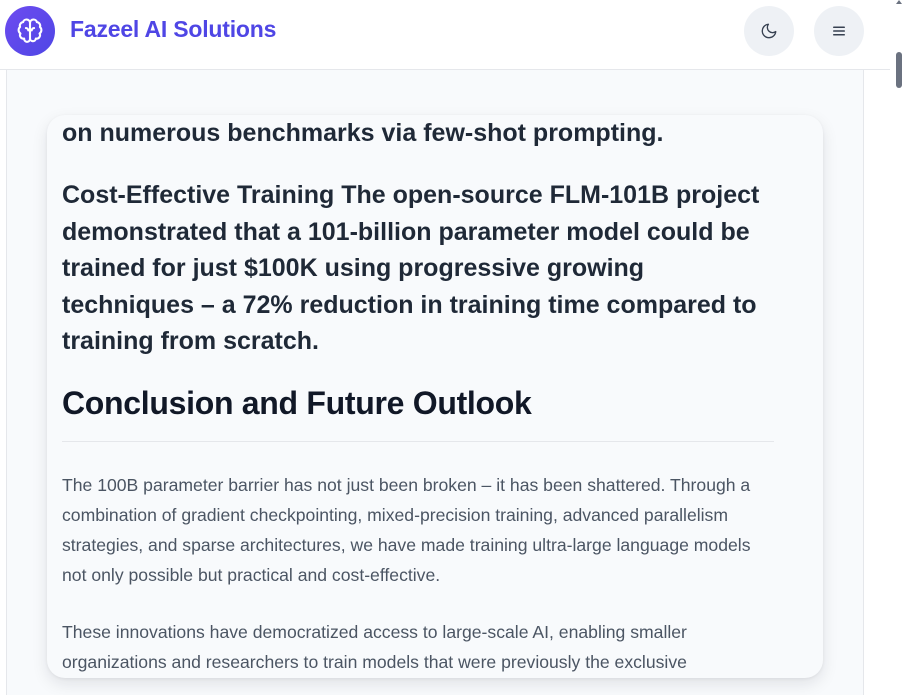  I want to click on menu-button, so click(839, 31).